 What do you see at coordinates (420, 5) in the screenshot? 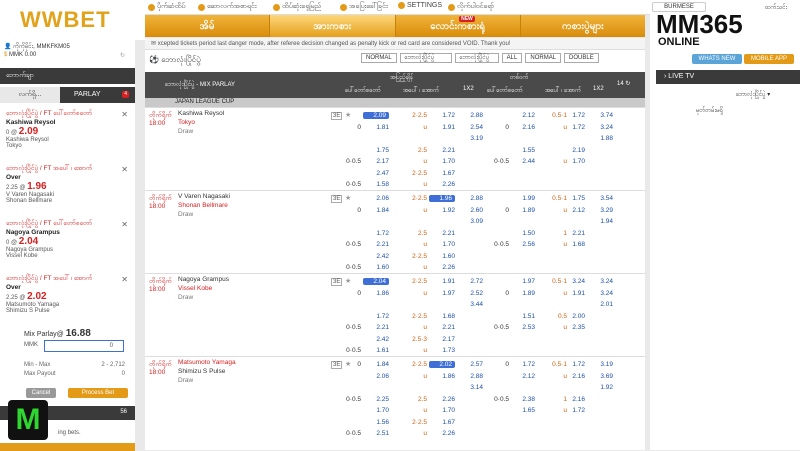
I see `toplink-settings: SETTINGS` at bounding box center [420, 5].